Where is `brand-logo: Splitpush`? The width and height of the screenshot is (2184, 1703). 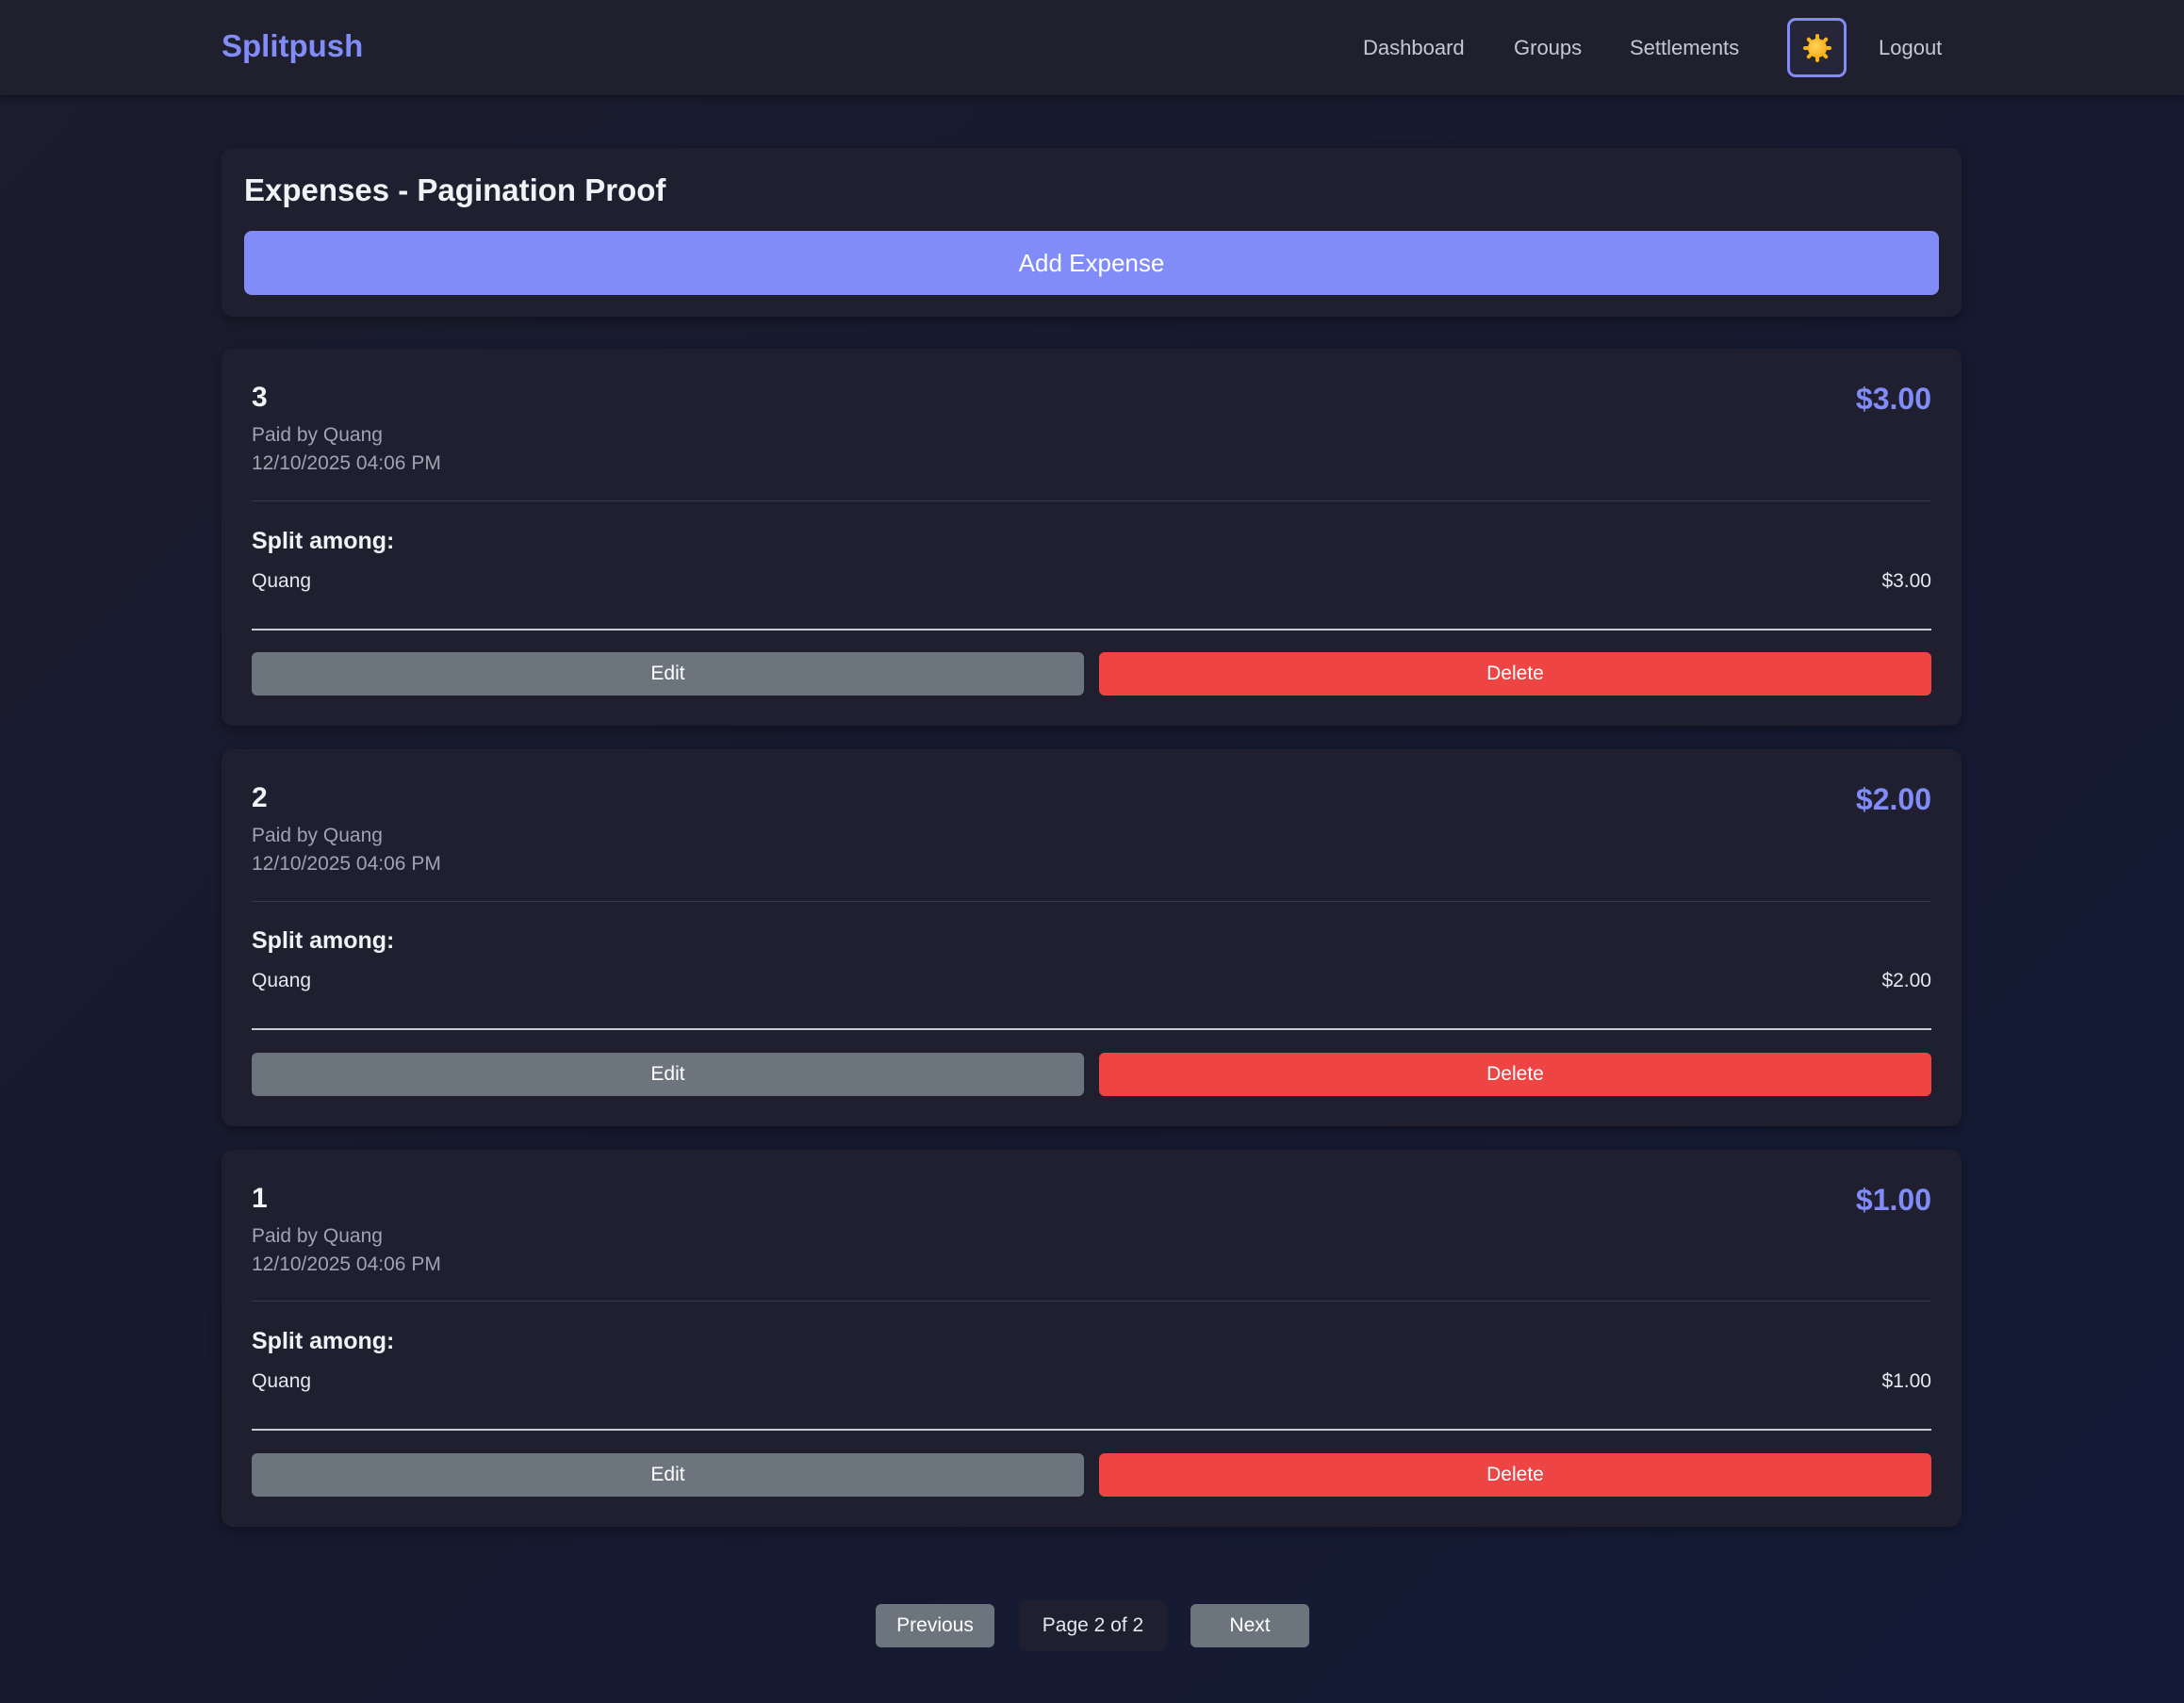 brand-logo: Splitpush is located at coordinates (292, 46).